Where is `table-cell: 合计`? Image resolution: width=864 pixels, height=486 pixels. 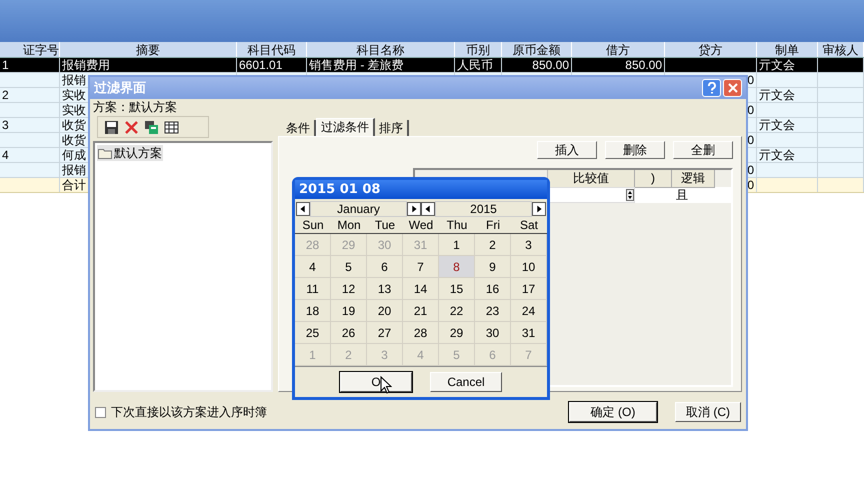
table-cell: 合计 is located at coordinates (74, 185).